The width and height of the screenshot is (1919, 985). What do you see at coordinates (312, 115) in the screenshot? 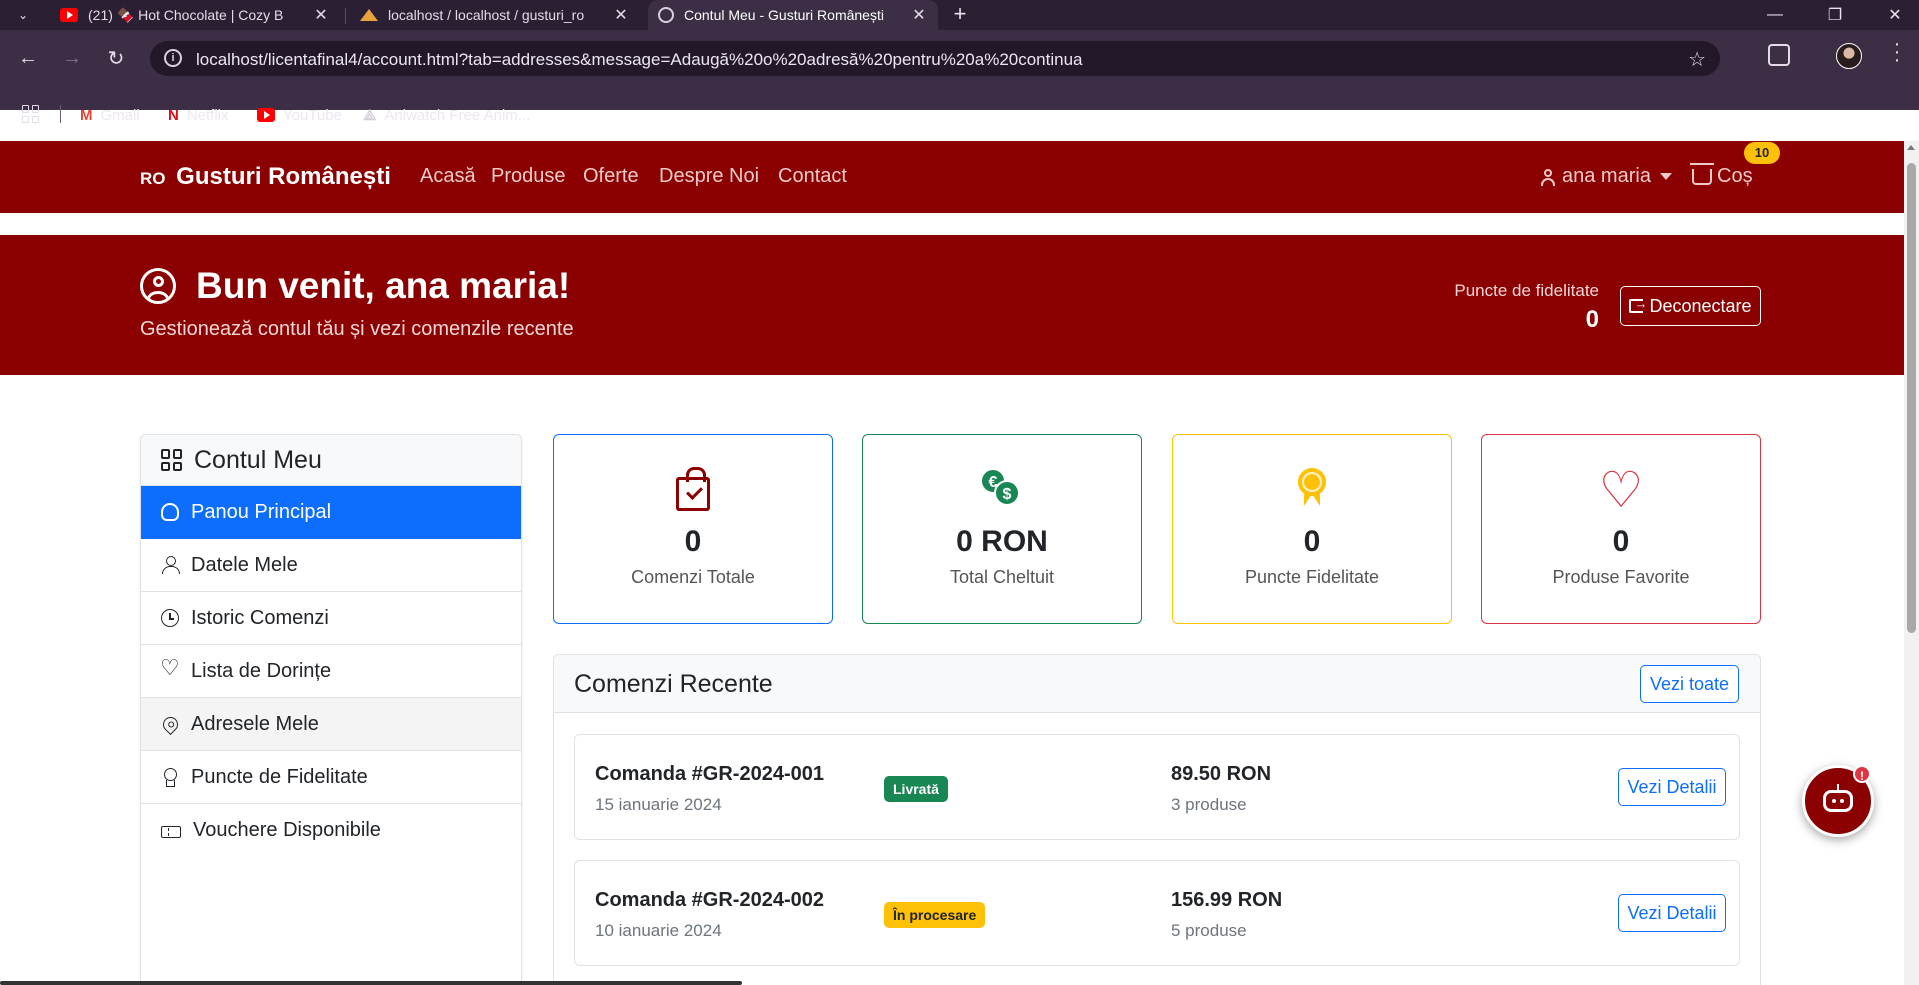
I see `bookmark-label: YouTube` at bounding box center [312, 115].